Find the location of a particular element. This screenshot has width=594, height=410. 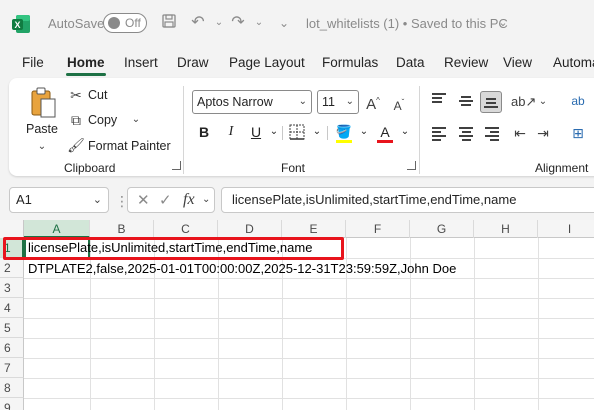

format-painter-button: Format Painter is located at coordinates (129, 146).